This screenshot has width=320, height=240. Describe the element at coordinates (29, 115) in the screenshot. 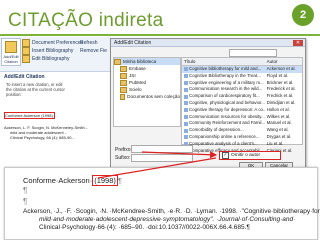

I see `doc-line: Conforme Ackerson (1998).` at that location.